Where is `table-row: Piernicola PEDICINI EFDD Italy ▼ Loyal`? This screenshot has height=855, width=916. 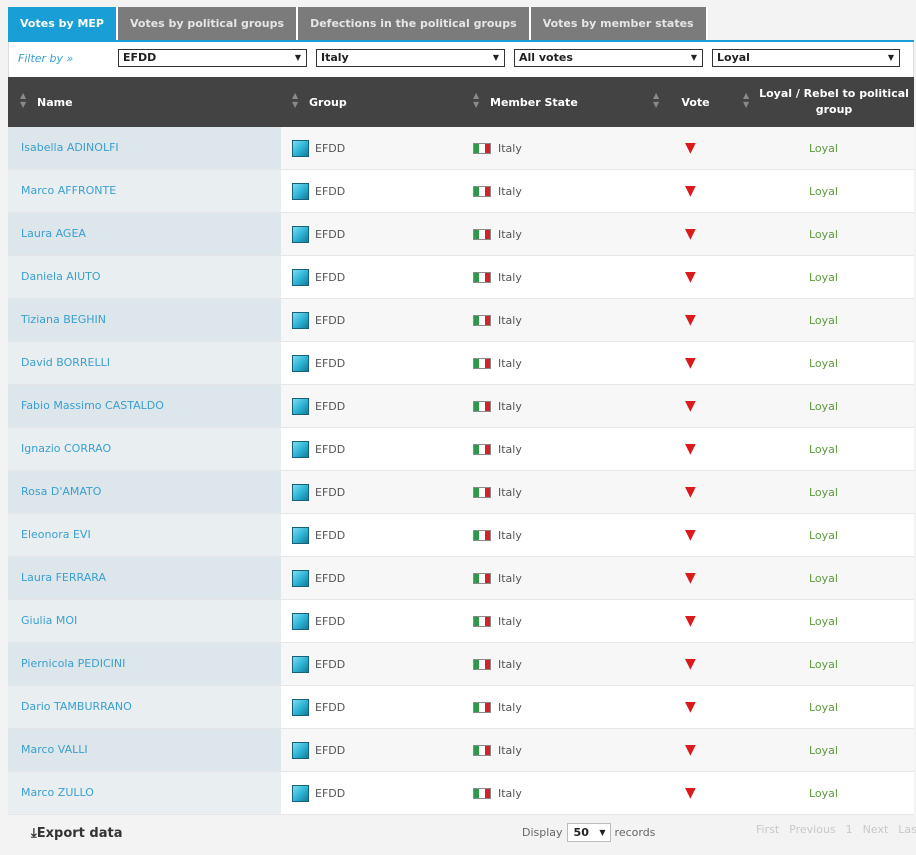
table-row: Piernicola PEDICINI EFDD Italy ▼ Loyal is located at coordinates (461, 664).